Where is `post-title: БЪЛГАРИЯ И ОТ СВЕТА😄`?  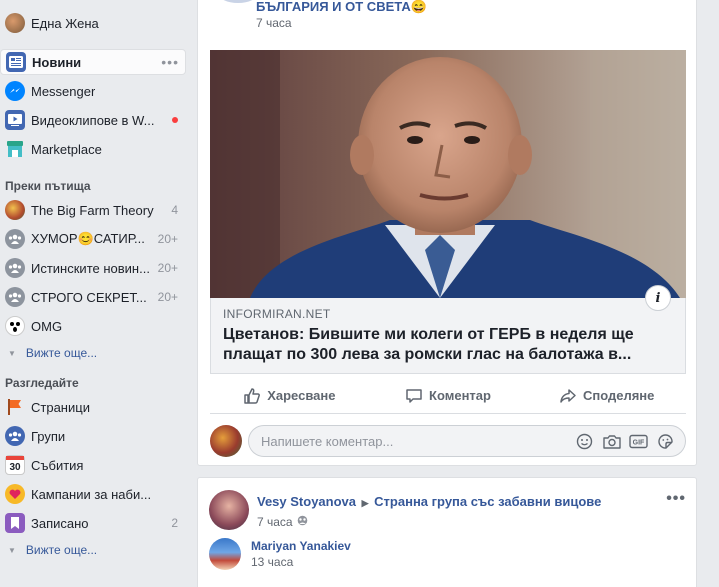 post-title: БЪЛГАРИЯ И ОТ СВЕТА😄 is located at coordinates (341, 7).